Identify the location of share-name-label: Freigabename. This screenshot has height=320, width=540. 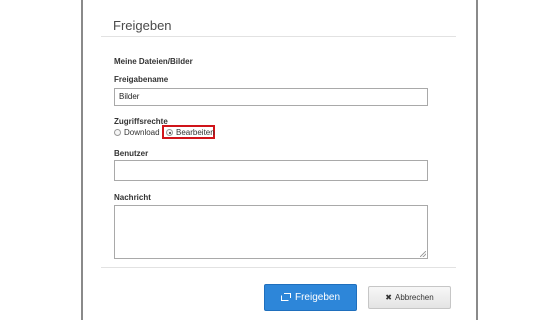
(141, 79).